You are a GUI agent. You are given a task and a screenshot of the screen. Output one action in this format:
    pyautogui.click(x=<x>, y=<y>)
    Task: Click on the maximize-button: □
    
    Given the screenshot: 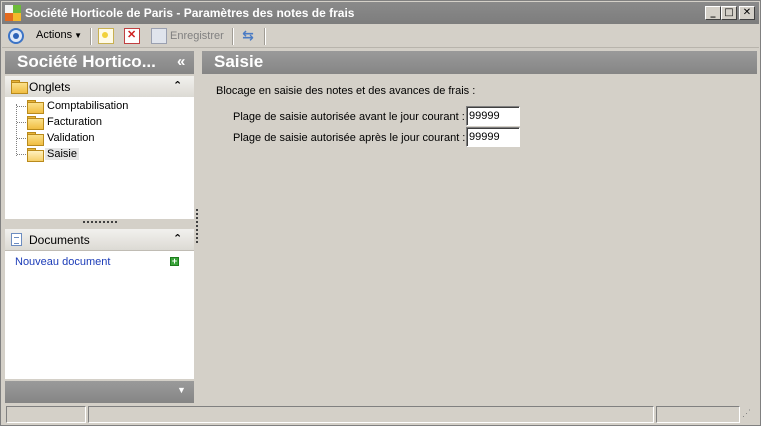 What is the action you would take?
    pyautogui.click(x=729, y=13)
    